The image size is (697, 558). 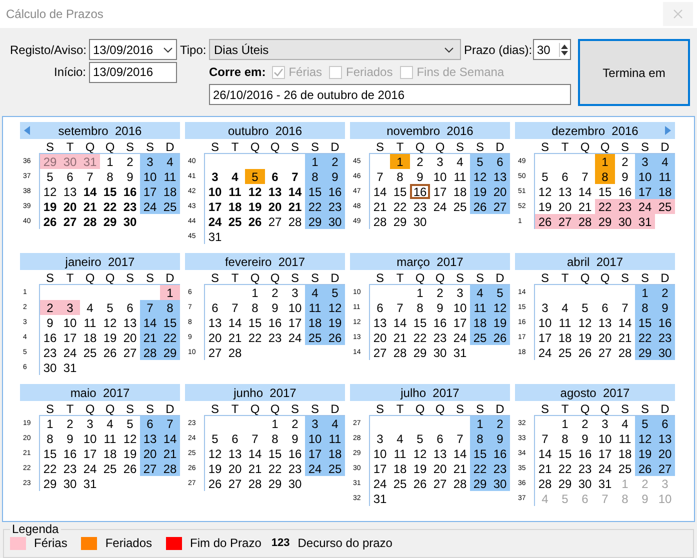 What do you see at coordinates (678, 14) in the screenshot?
I see `close-button` at bounding box center [678, 14].